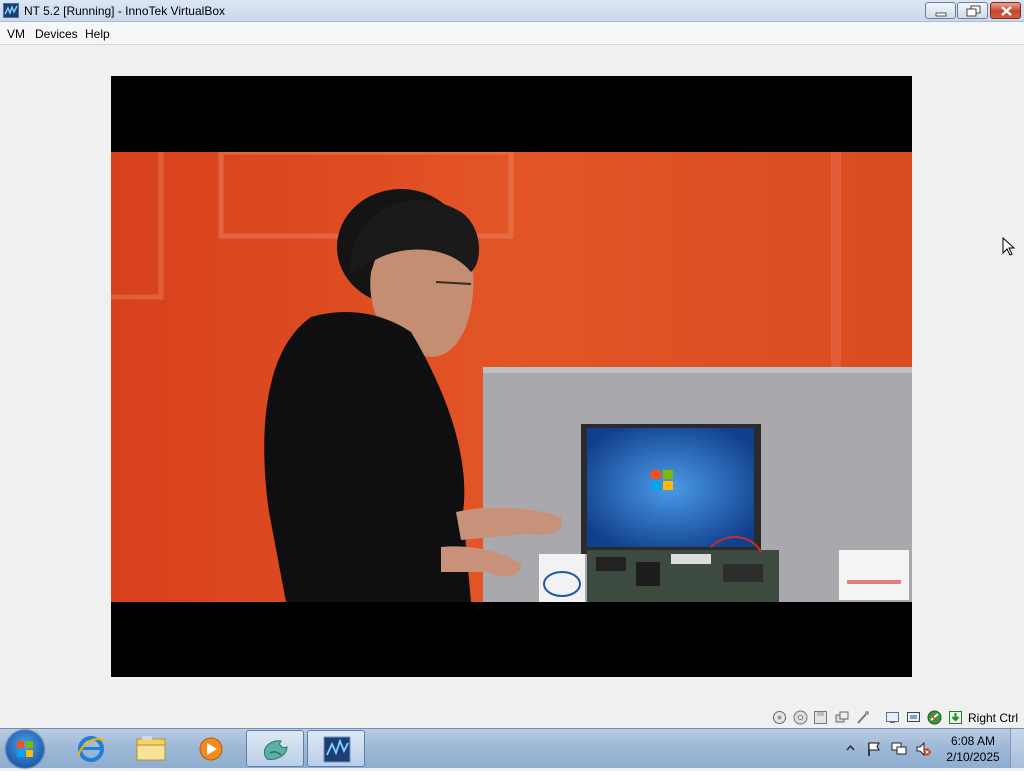  What do you see at coordinates (512, 748) in the screenshot?
I see `taskbar: 6:08 AM 2/10/2025` at bounding box center [512, 748].